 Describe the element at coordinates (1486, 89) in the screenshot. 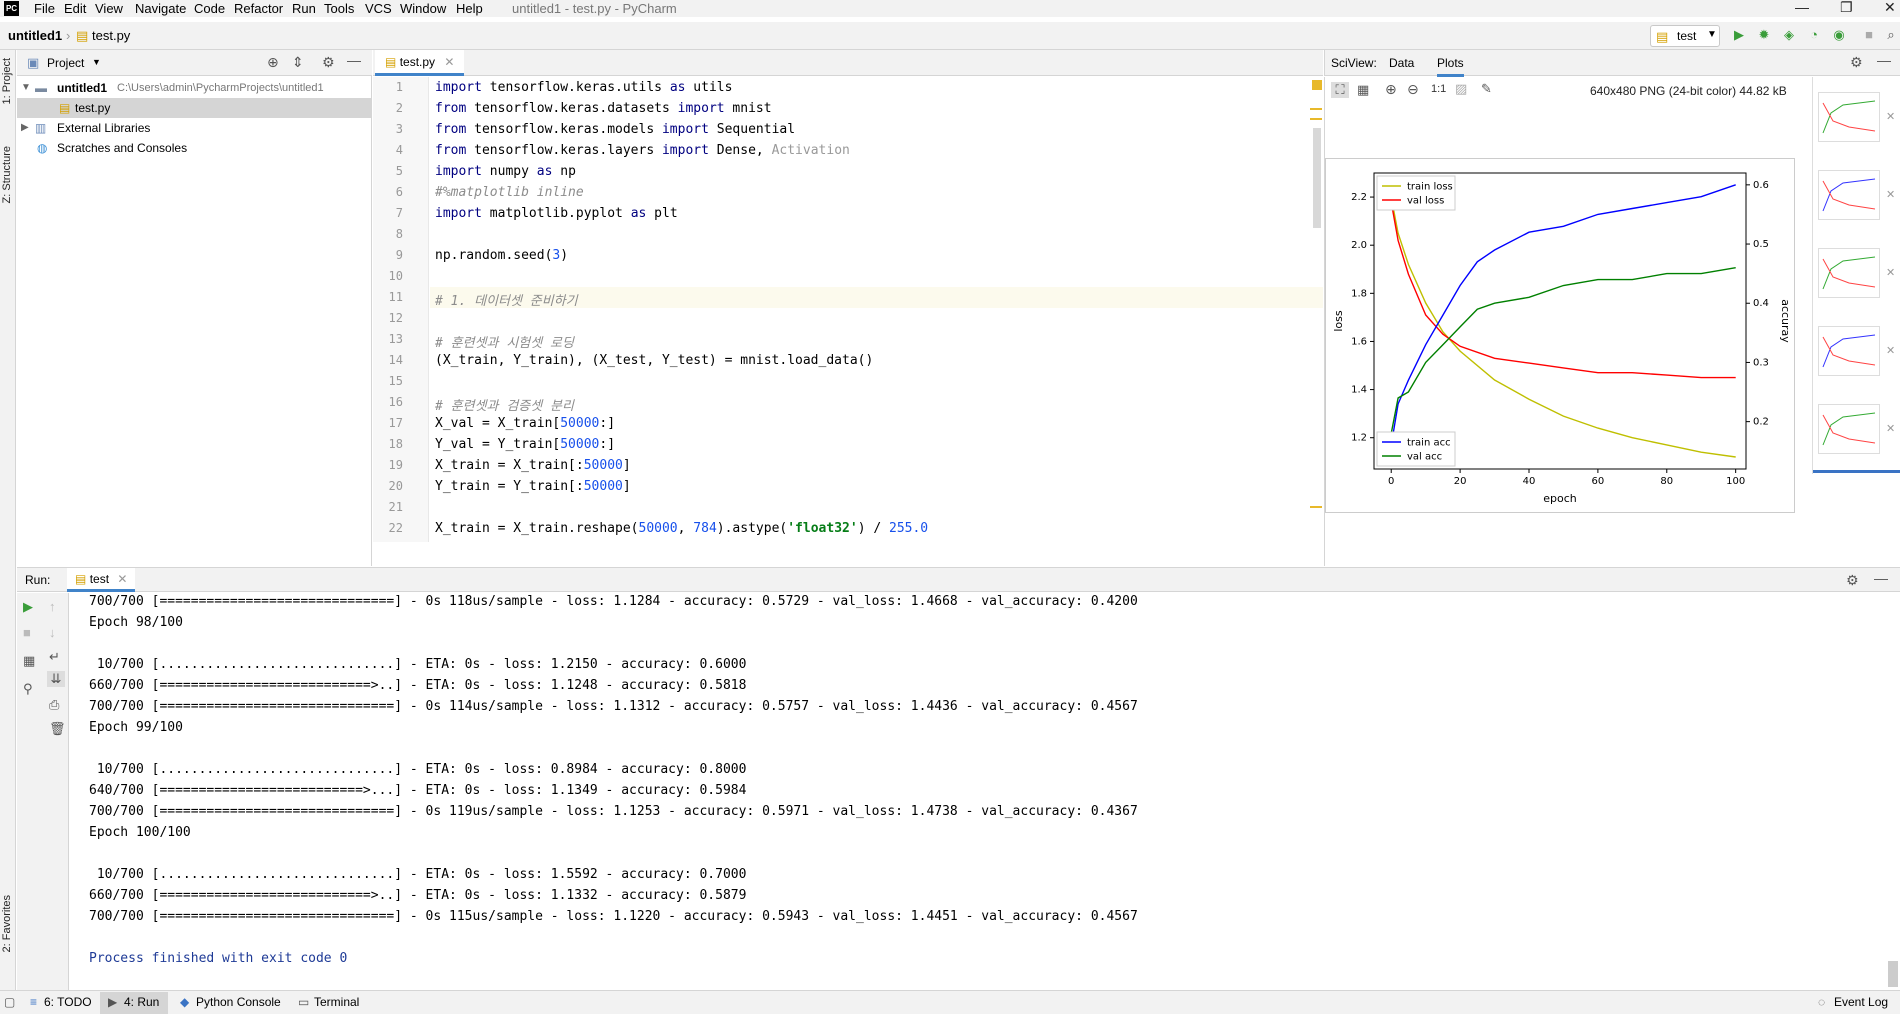

I see `color-picker-icon: ✎` at that location.